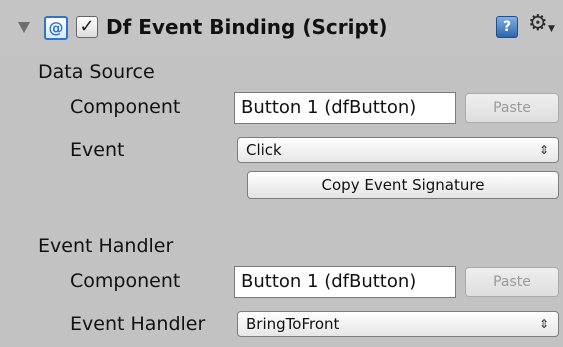  What do you see at coordinates (293, 324) in the screenshot?
I see `event-handler-method-value: BringToFront` at bounding box center [293, 324].